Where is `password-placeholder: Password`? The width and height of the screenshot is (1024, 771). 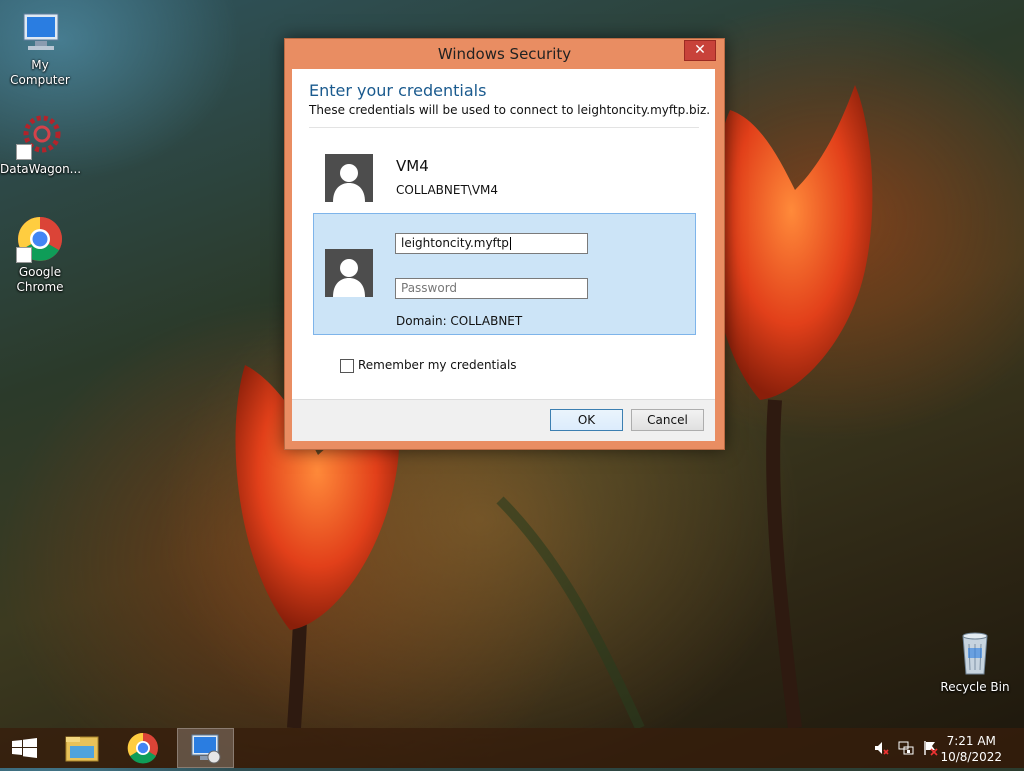
password-placeholder: Password is located at coordinates (429, 288).